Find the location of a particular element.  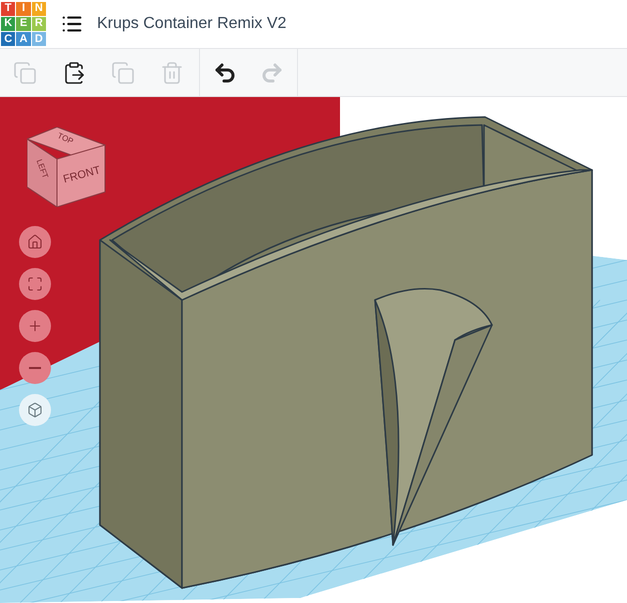

duplicate-icon is located at coordinates (123, 72).